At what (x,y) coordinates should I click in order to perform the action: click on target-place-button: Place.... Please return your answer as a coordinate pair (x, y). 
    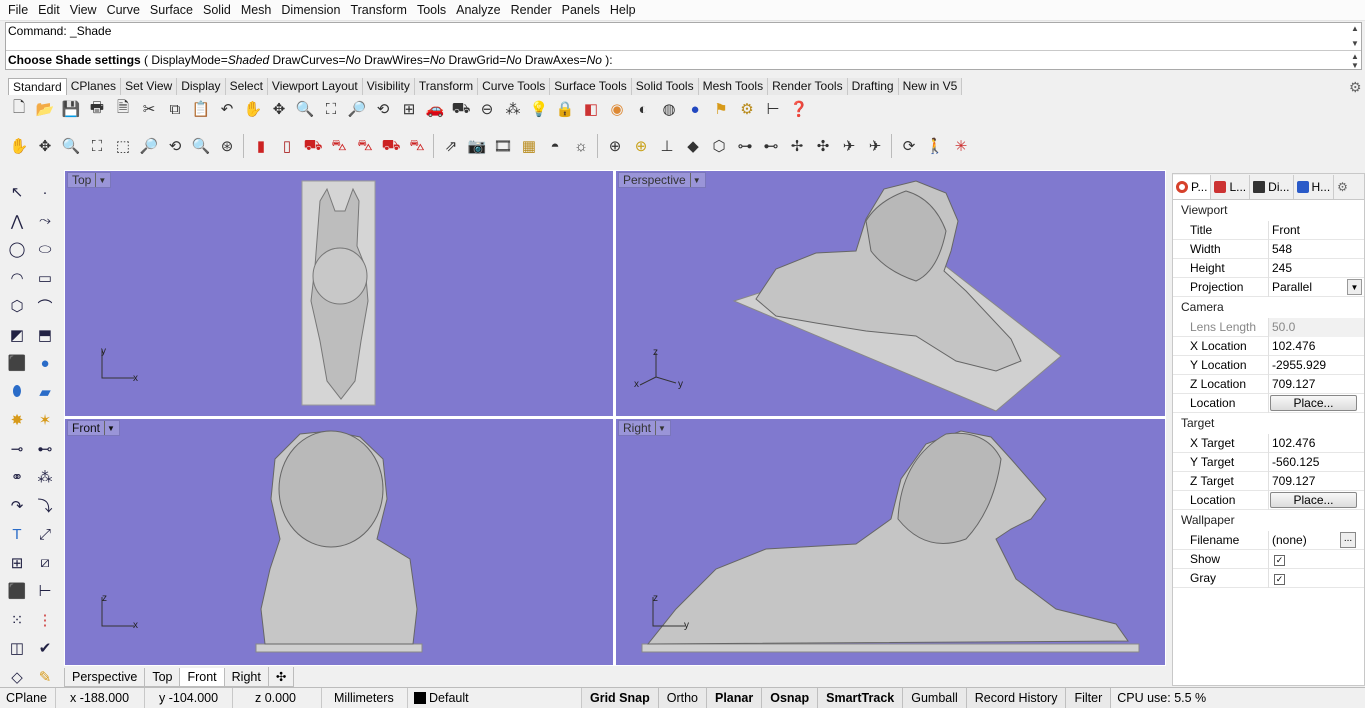
    Looking at the image, I should click on (1313, 499).